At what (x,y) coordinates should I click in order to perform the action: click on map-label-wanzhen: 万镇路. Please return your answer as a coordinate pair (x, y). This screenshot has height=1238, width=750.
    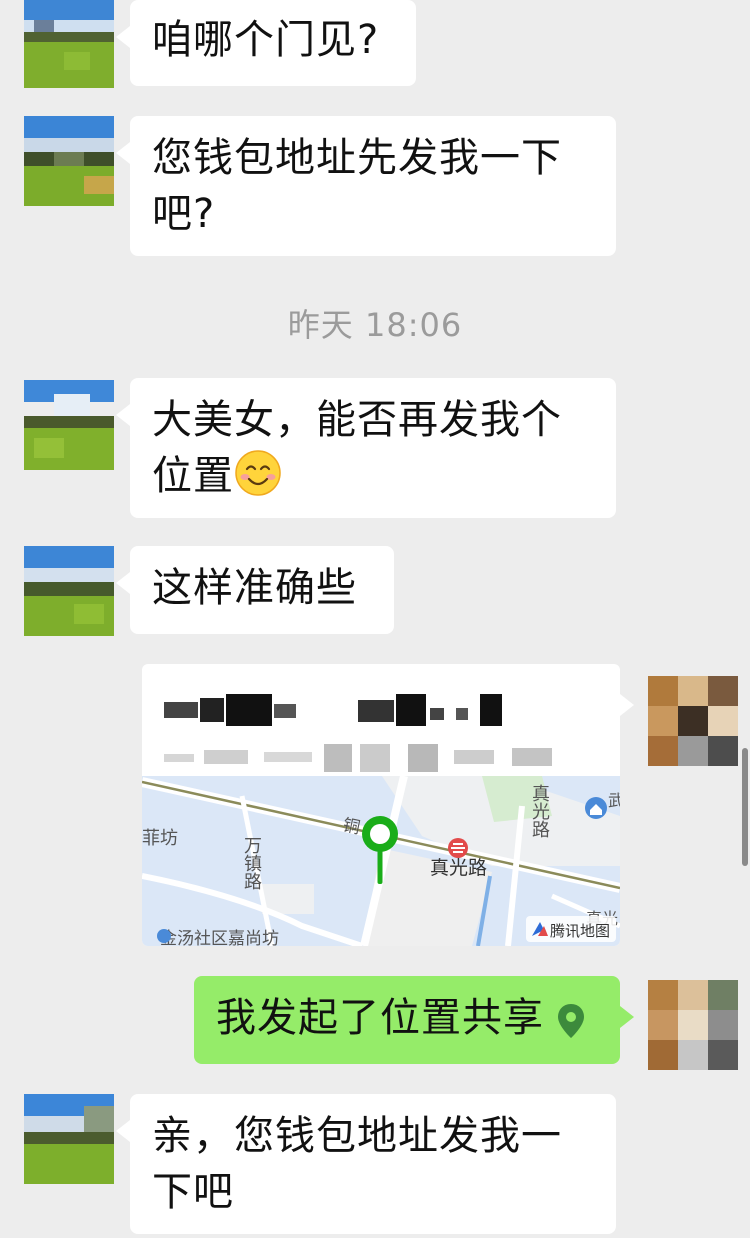
    Looking at the image, I should click on (252, 863).